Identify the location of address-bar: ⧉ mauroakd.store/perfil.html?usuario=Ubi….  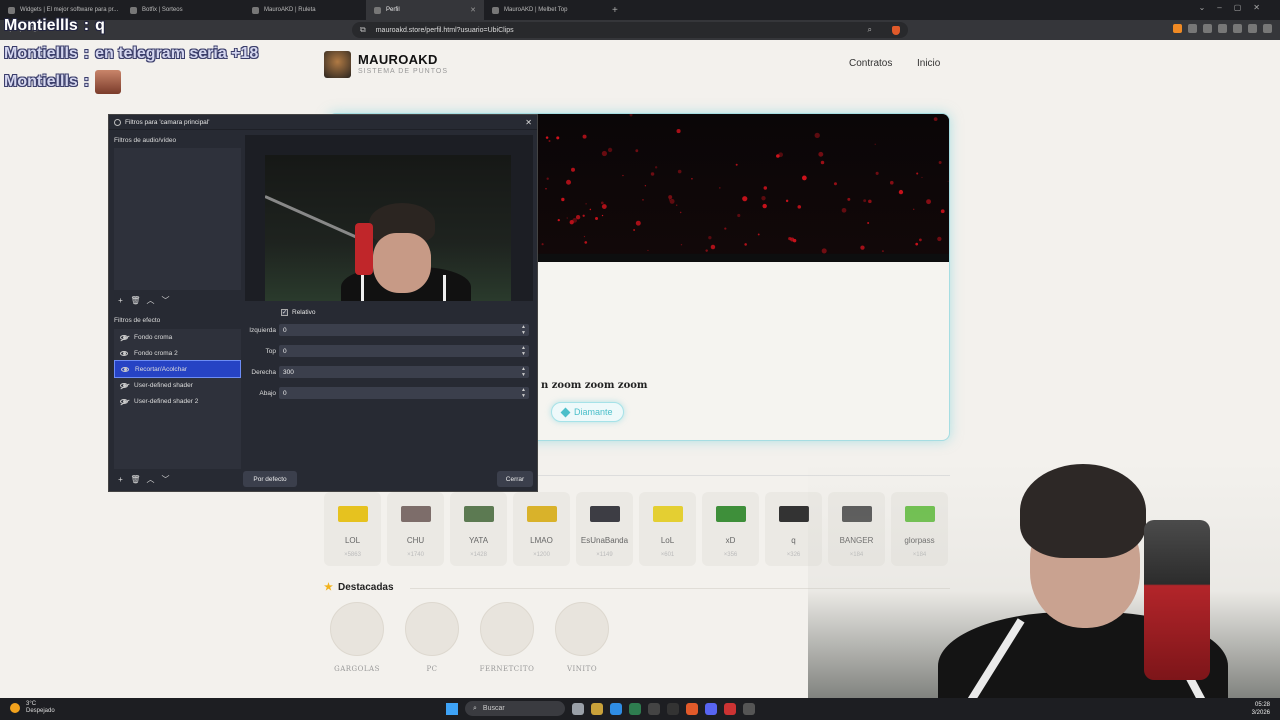
(630, 30).